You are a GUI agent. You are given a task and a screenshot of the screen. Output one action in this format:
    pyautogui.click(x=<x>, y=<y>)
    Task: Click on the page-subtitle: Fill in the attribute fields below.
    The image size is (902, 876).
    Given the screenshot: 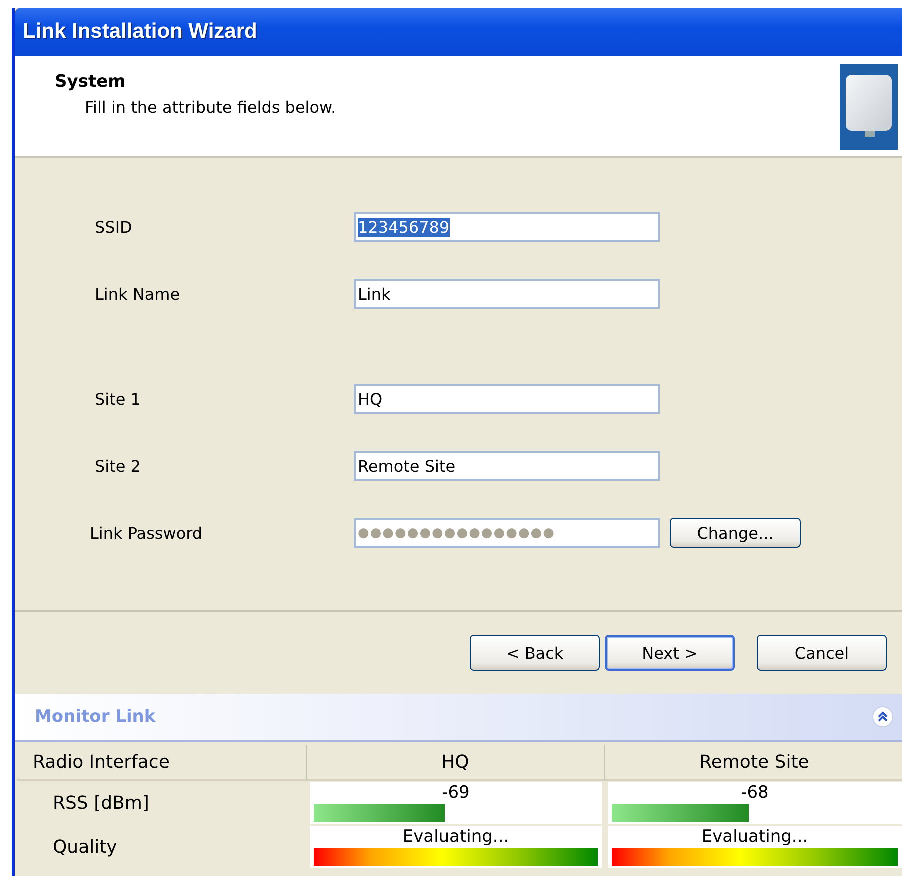 What is the action you would take?
    pyautogui.click(x=210, y=107)
    